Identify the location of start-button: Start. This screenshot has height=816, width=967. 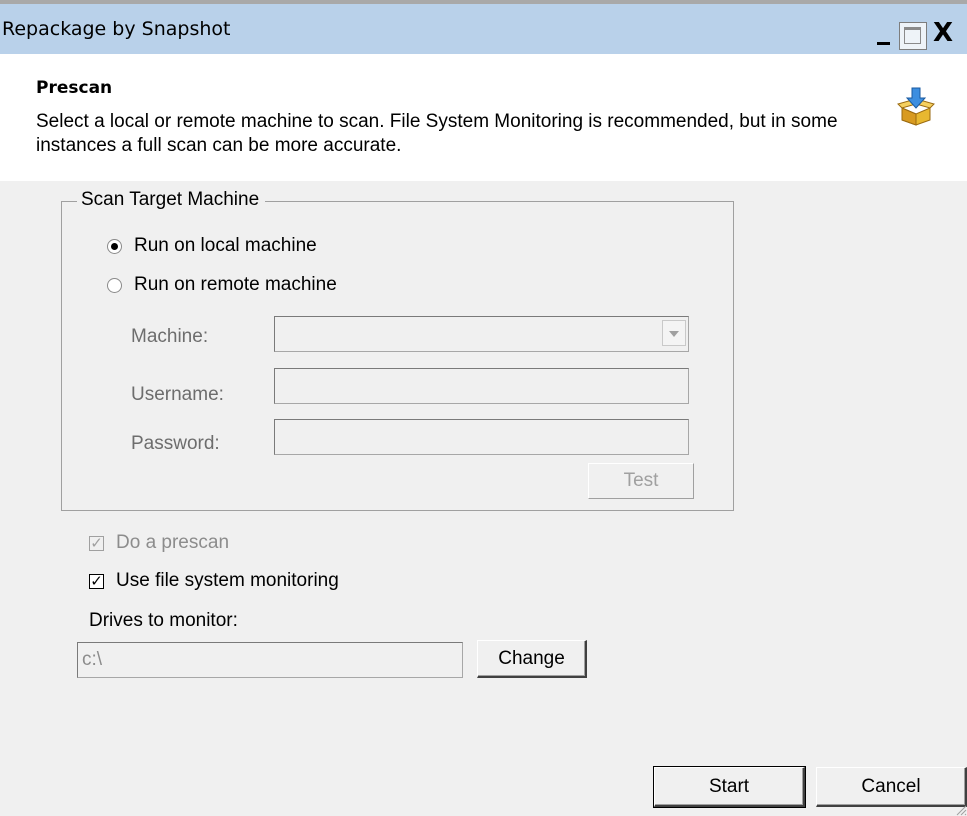
(729, 787).